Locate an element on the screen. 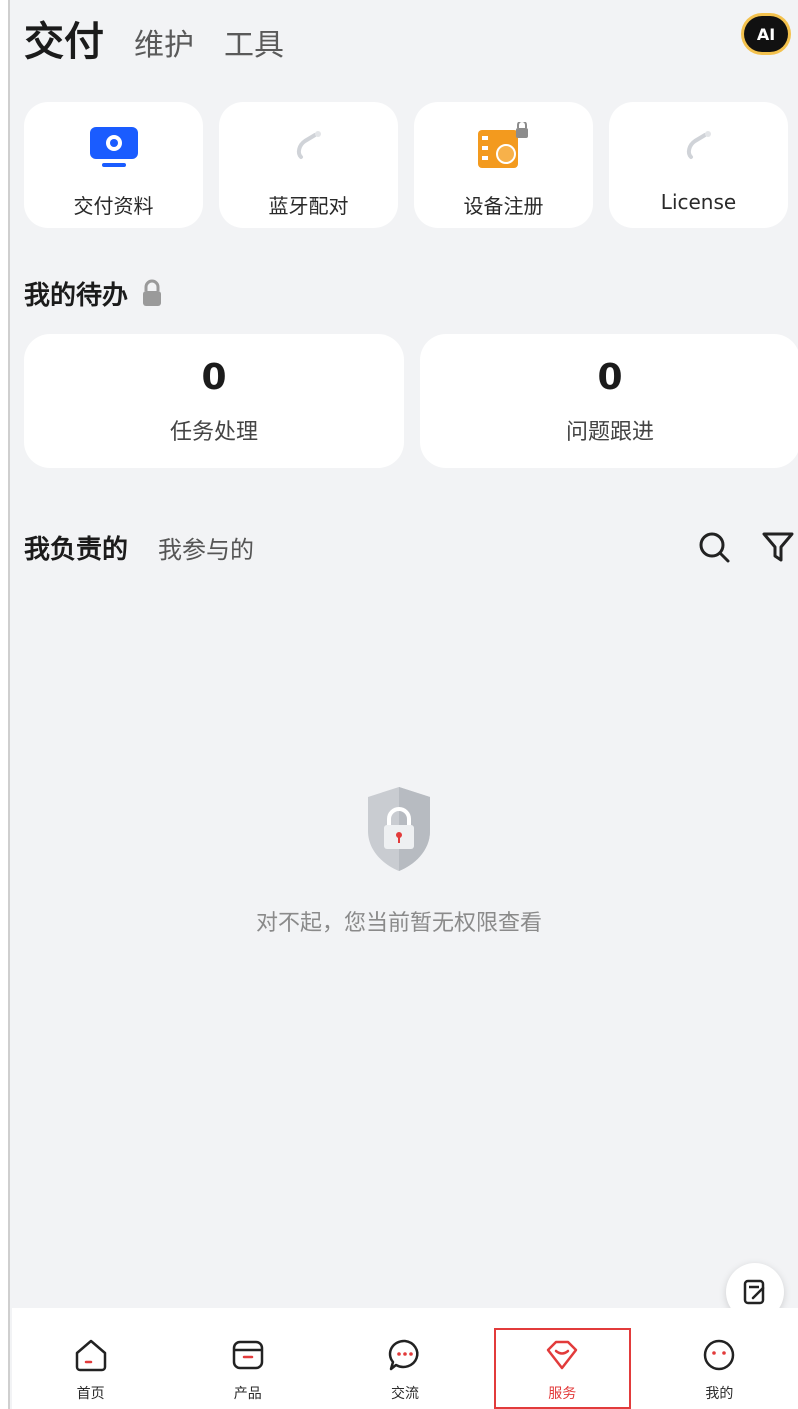 This screenshot has height=1409, width=798. tool-card-bluetooth: 蓝牙配对 is located at coordinates (308, 165).